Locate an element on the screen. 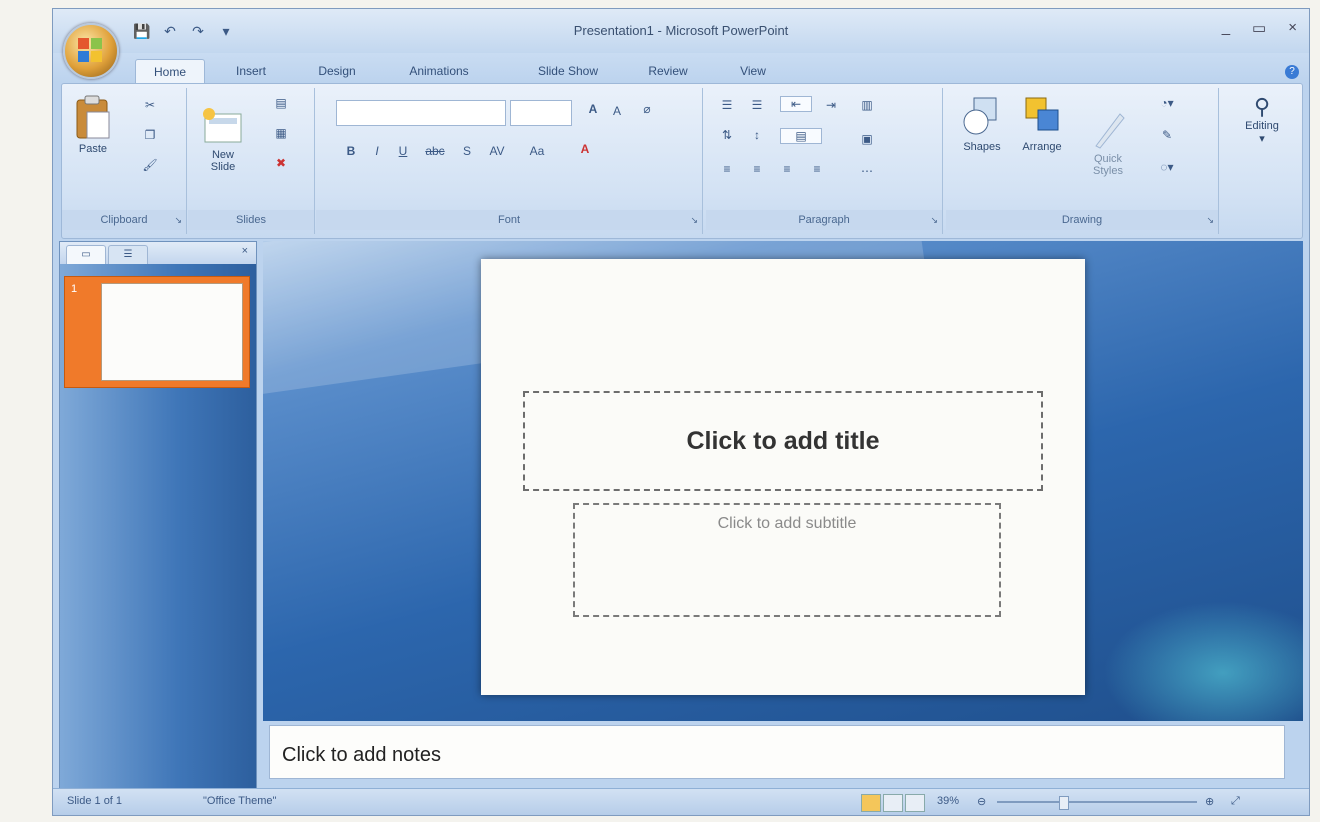  thumbnail-number: 1 is located at coordinates (74, 289).